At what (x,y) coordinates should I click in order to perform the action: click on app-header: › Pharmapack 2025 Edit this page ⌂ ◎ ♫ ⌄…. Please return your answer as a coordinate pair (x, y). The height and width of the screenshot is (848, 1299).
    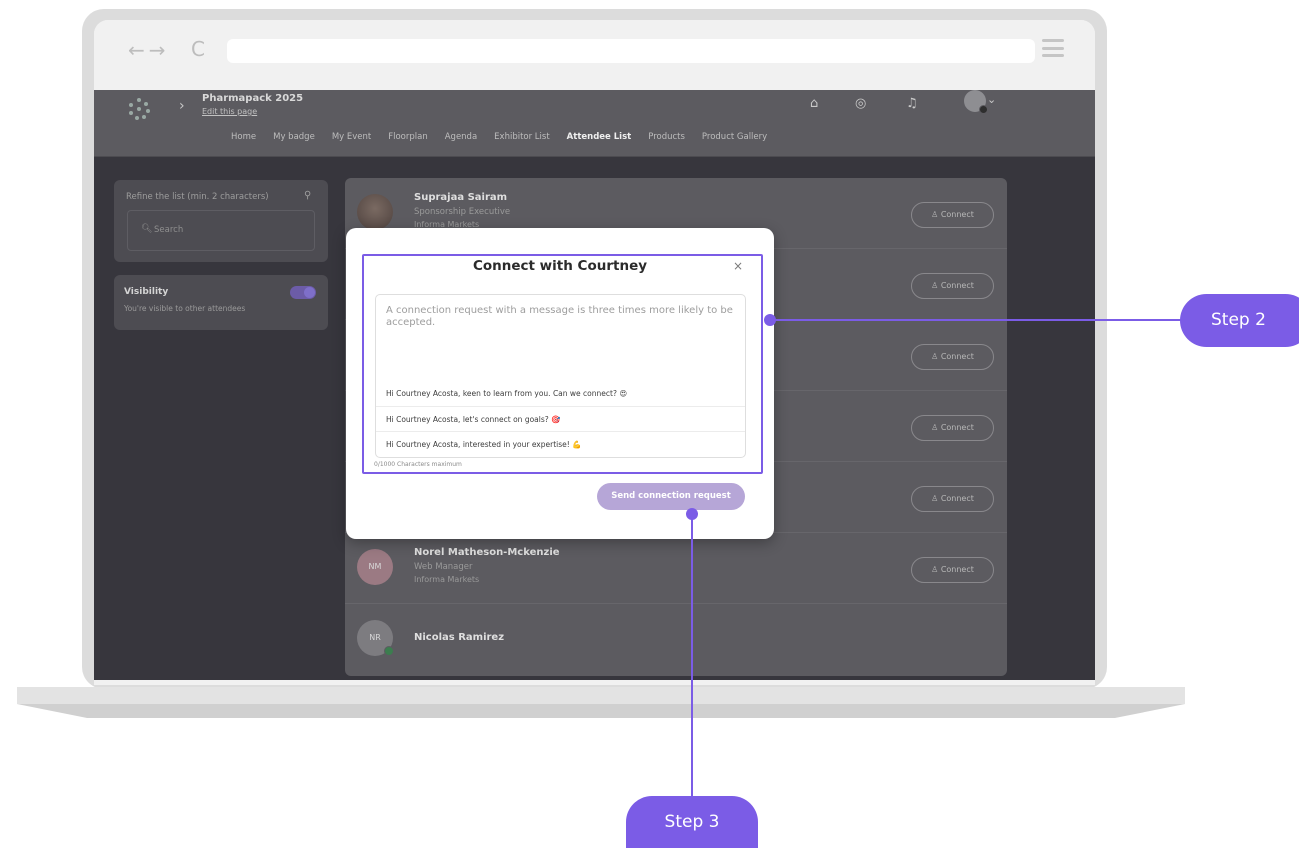
    Looking at the image, I should click on (594, 123).